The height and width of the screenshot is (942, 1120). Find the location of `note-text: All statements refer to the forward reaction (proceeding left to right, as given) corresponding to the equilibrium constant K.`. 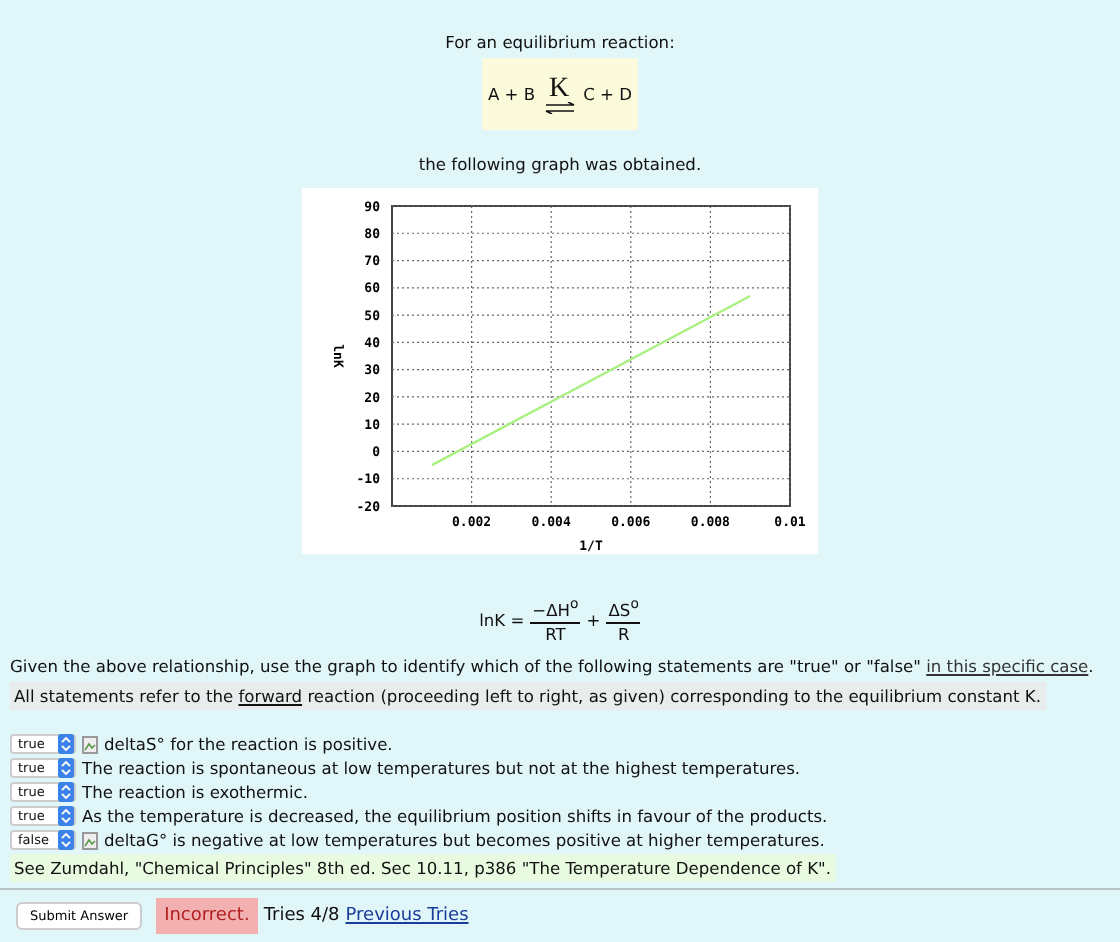

note-text: All statements refer to the forward reaction (proceeding left to right, as given) corresponding to the equilibrium constant K. is located at coordinates (527, 695).